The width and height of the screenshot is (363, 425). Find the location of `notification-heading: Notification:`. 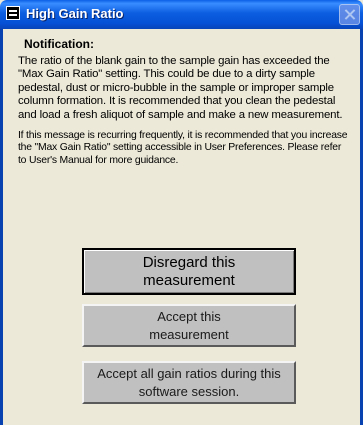

notification-heading: Notification: is located at coordinates (59, 44).